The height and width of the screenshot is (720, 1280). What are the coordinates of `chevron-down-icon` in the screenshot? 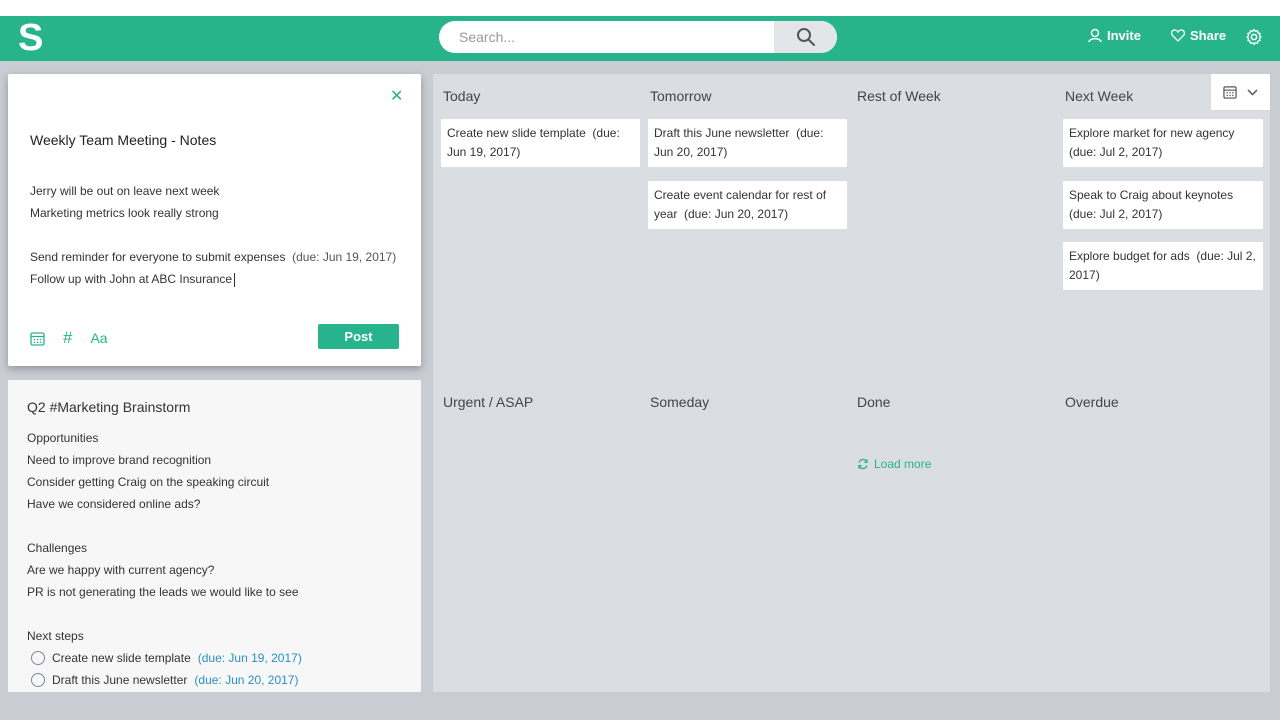 It's located at (1252, 92).